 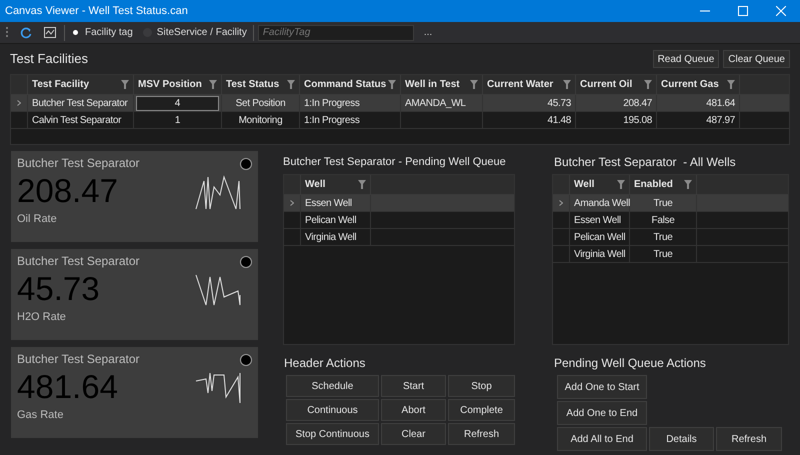 I want to click on close-icon, so click(x=781, y=11).